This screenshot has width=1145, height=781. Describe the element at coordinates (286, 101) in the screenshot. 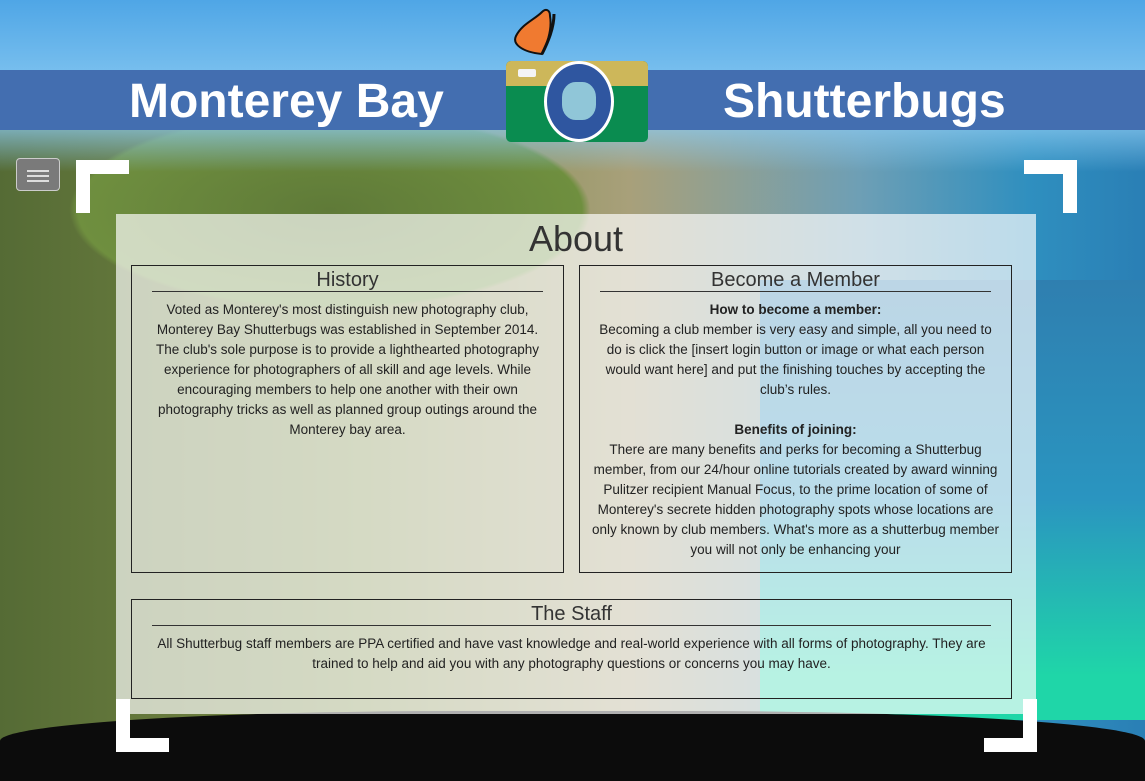

I see `header-title-left: Monterey Bay` at that location.